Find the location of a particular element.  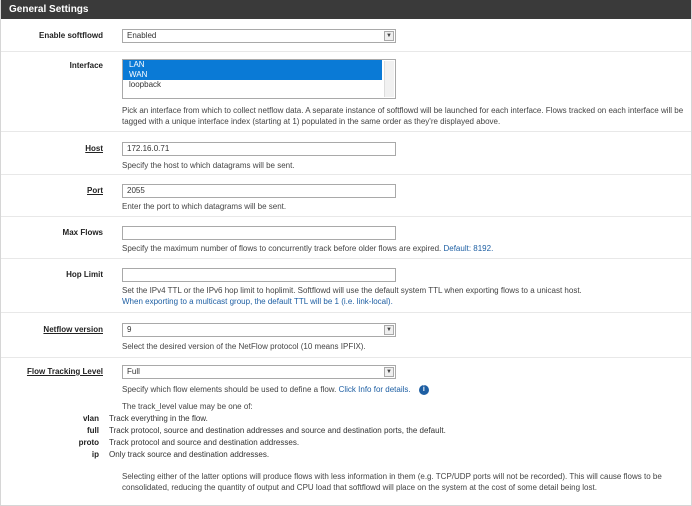

level-key: ip is located at coordinates (95, 454).